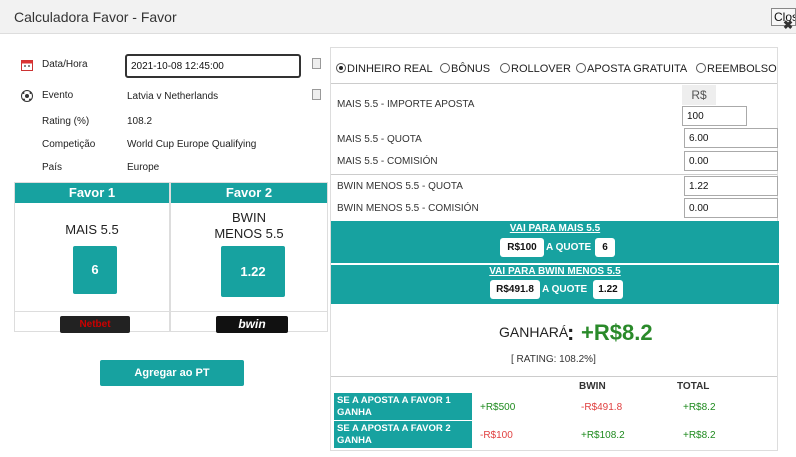 The height and width of the screenshot is (457, 796). Describe the element at coordinates (171, 125) in the screenshot. I see `rating-row: Rating (%) 108.2` at that location.